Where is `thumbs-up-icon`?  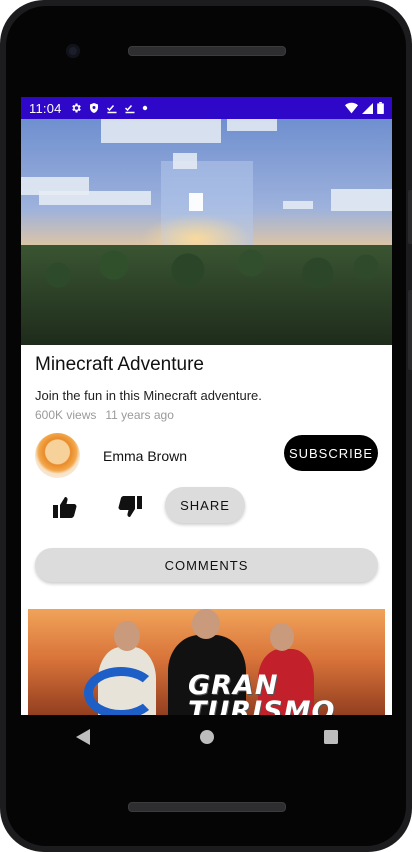 thumbs-up-icon is located at coordinates (65, 507).